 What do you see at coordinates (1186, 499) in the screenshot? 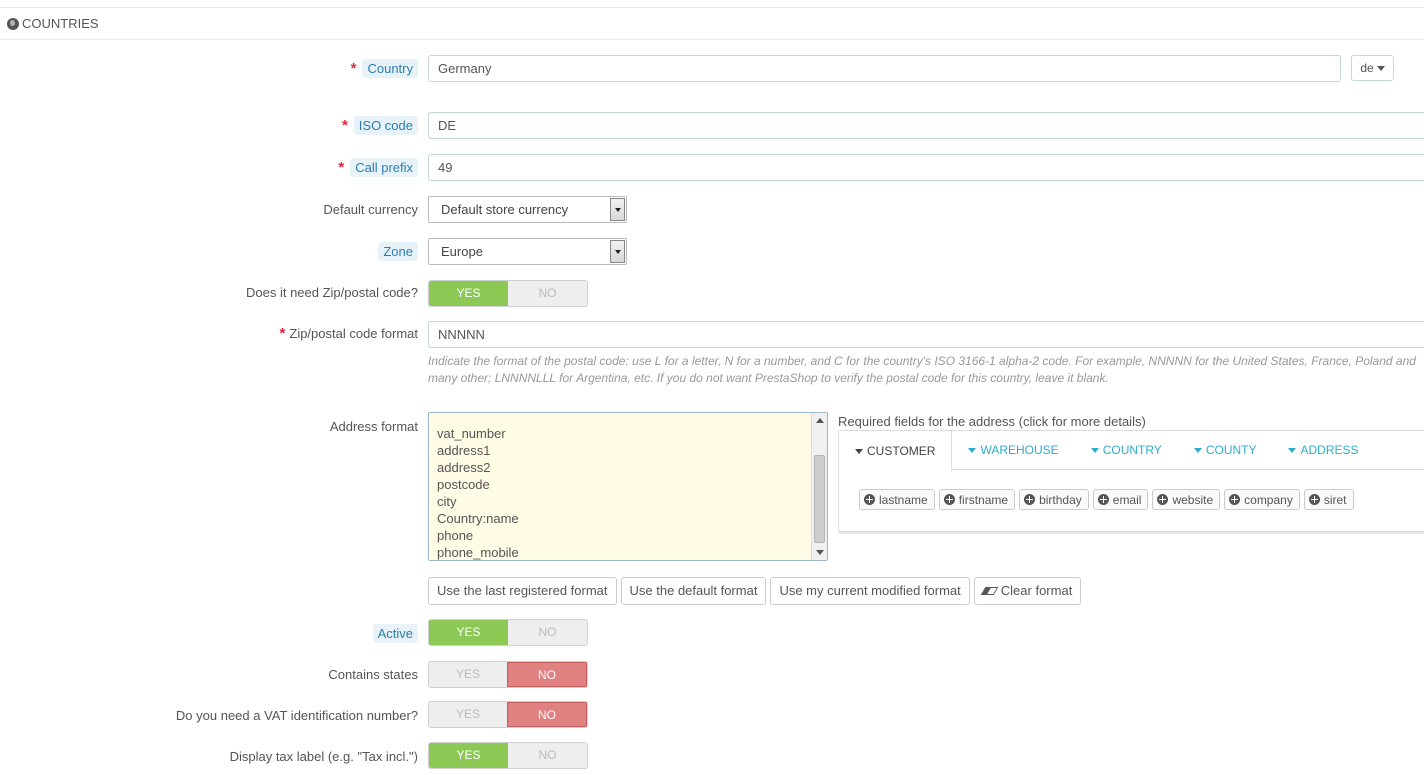
I see `chip-website: website` at bounding box center [1186, 499].